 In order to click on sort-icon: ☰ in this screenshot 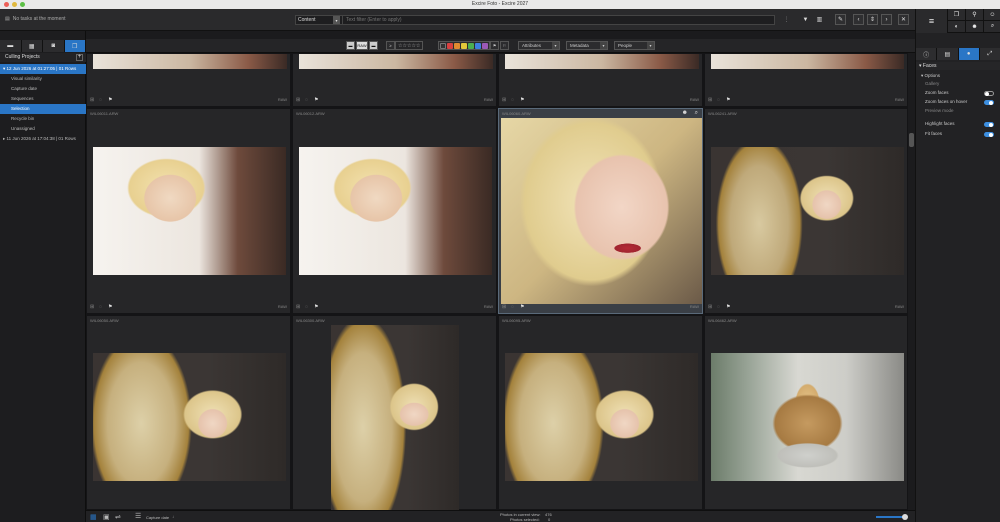, I will do `click(138, 516)`.